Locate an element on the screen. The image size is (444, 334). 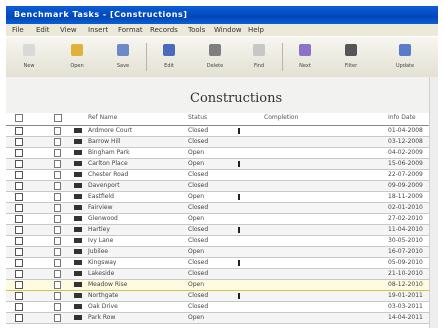
row-date: 04-02-2009 is located at coordinates (405, 152).